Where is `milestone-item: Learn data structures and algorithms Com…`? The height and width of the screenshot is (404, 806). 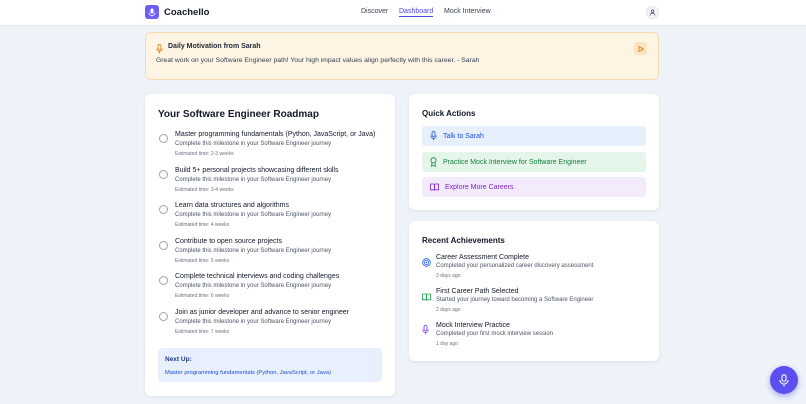 milestone-item: Learn data structures and algorithms Com… is located at coordinates (273, 218).